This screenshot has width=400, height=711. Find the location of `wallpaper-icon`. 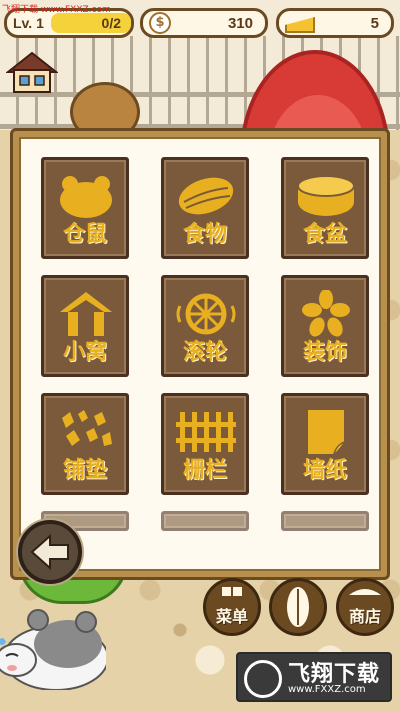

wallpaper-icon is located at coordinates (326, 432).